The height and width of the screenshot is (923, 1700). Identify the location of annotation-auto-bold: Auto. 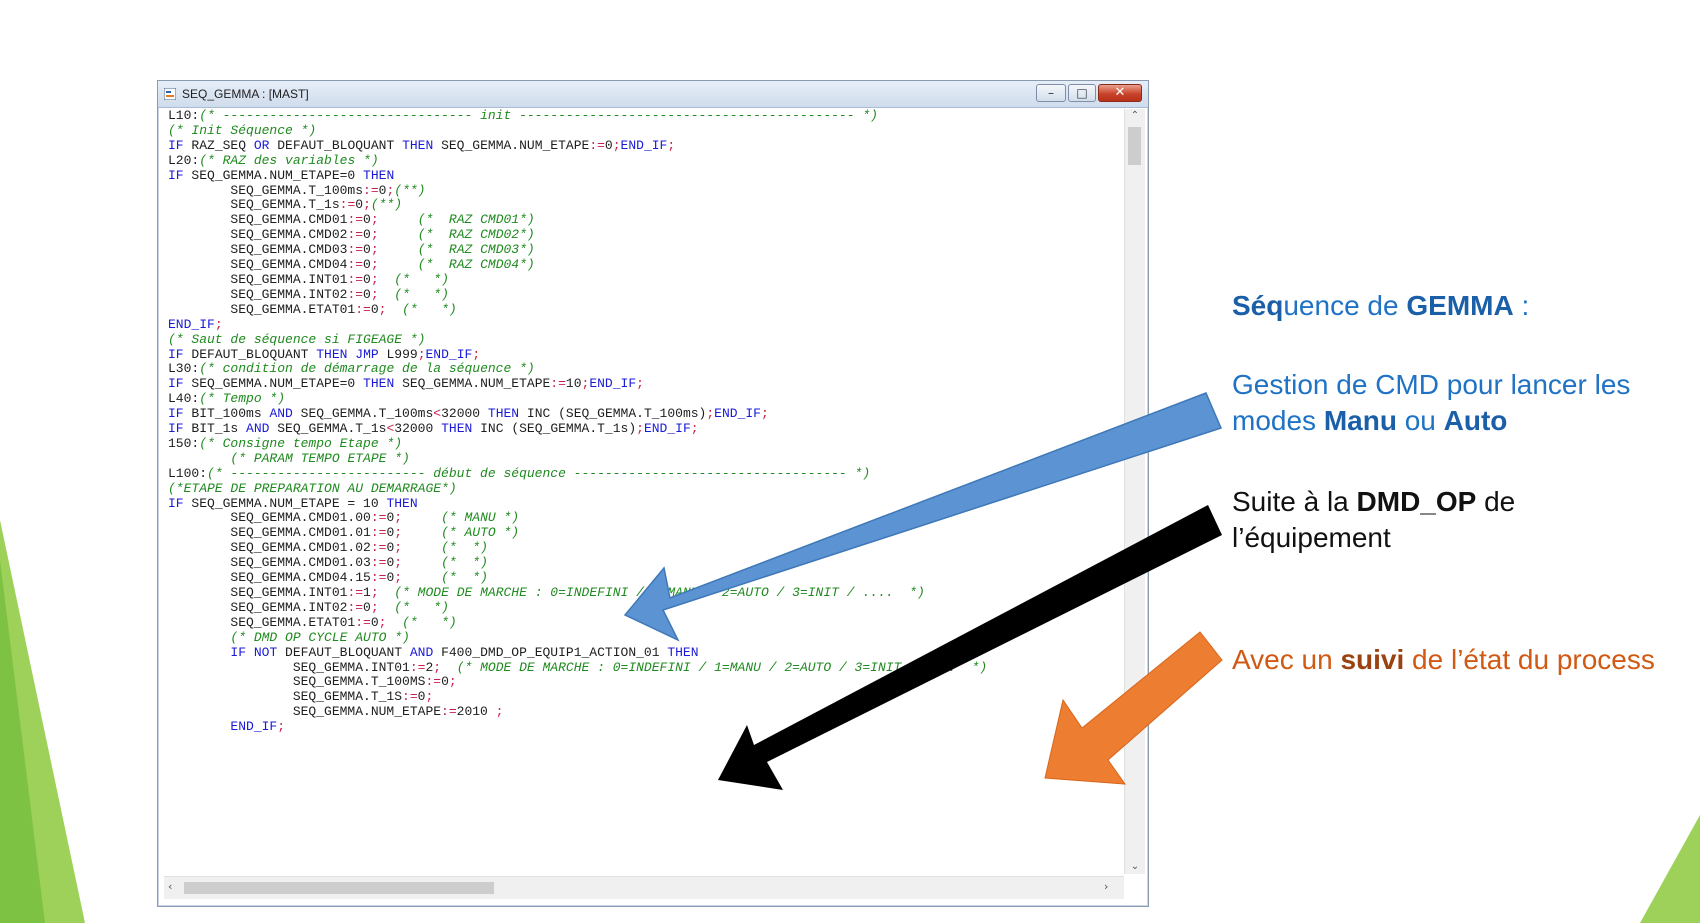
(1475, 420).